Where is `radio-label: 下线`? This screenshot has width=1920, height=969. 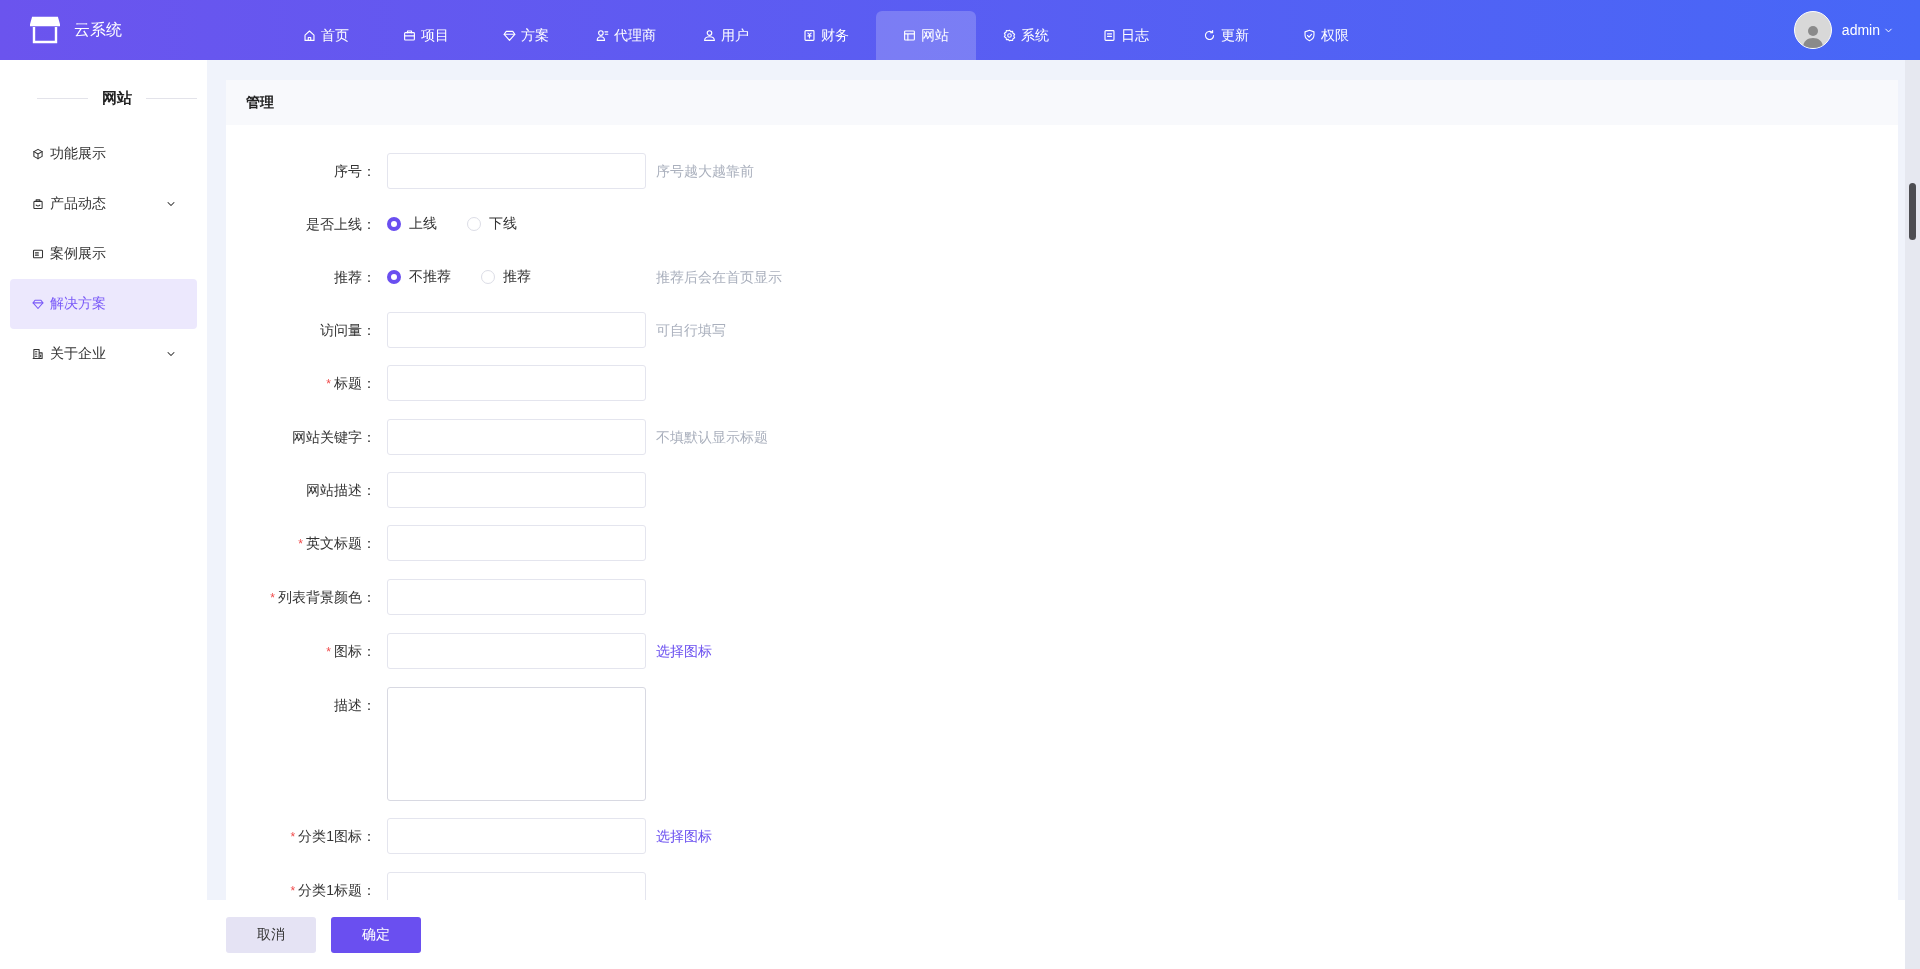
radio-label: 下线 is located at coordinates (503, 224).